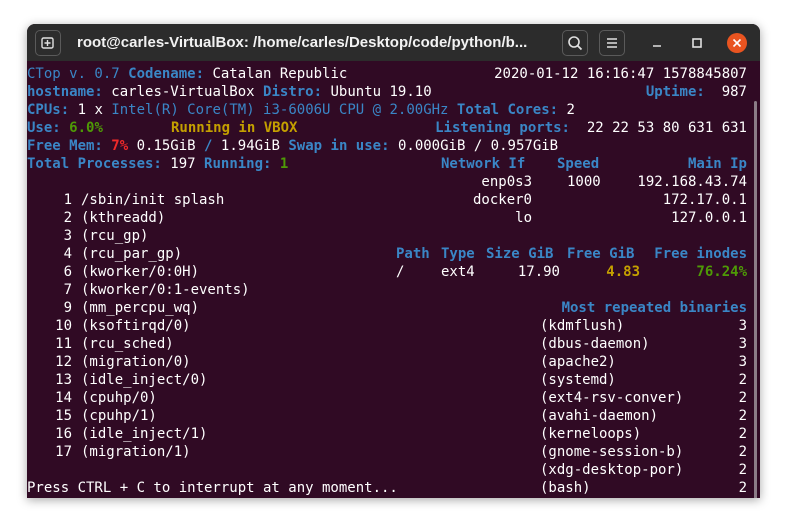  What do you see at coordinates (339, 146) in the screenshot?
I see `swap-label: Swap in use:` at bounding box center [339, 146].